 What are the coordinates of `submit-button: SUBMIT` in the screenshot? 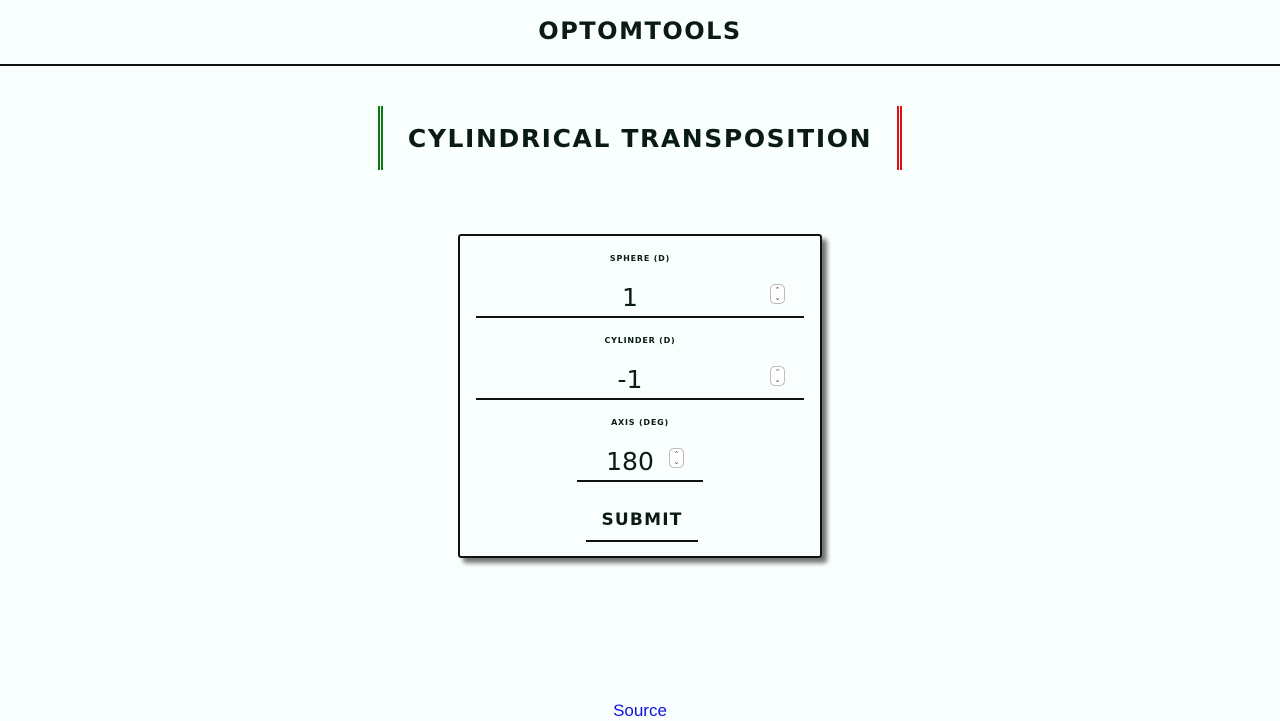 It's located at (642, 521).